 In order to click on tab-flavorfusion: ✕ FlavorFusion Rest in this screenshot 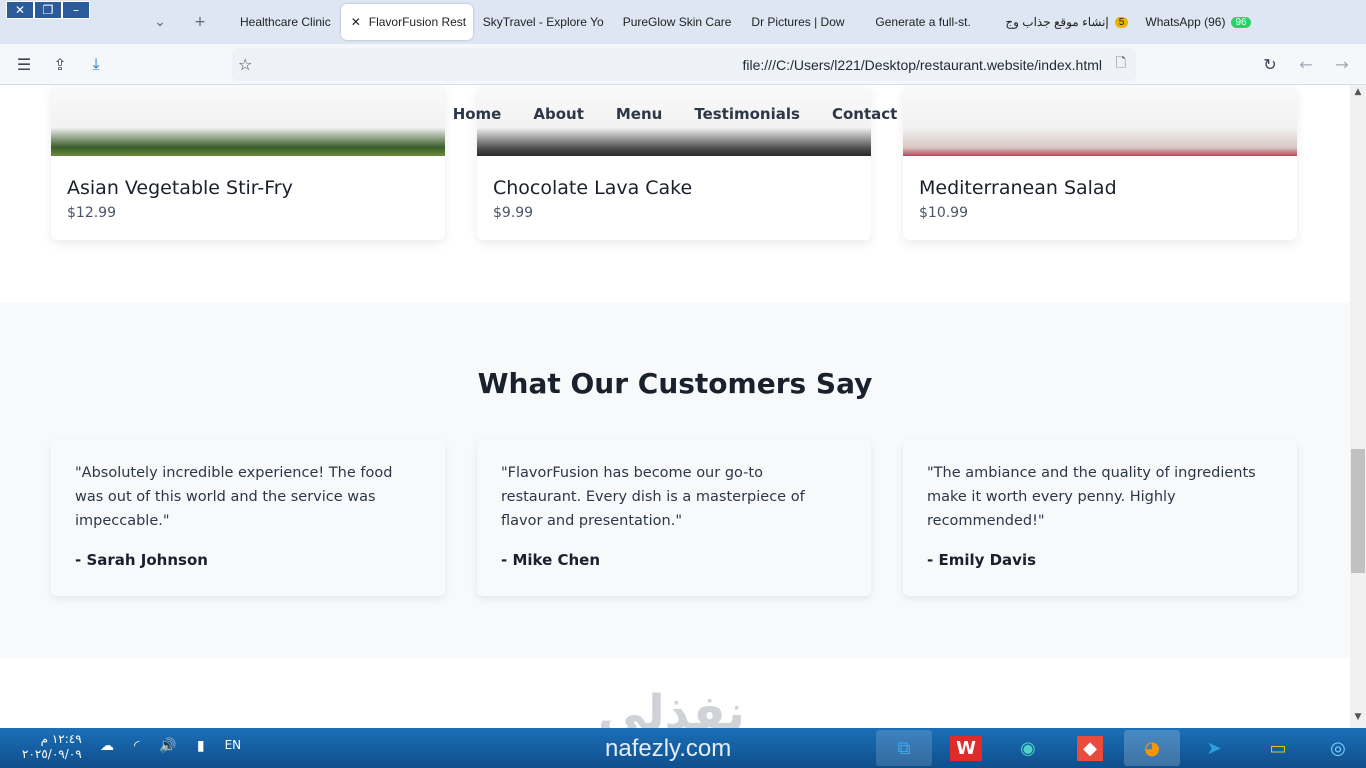, I will do `click(406, 22)`.